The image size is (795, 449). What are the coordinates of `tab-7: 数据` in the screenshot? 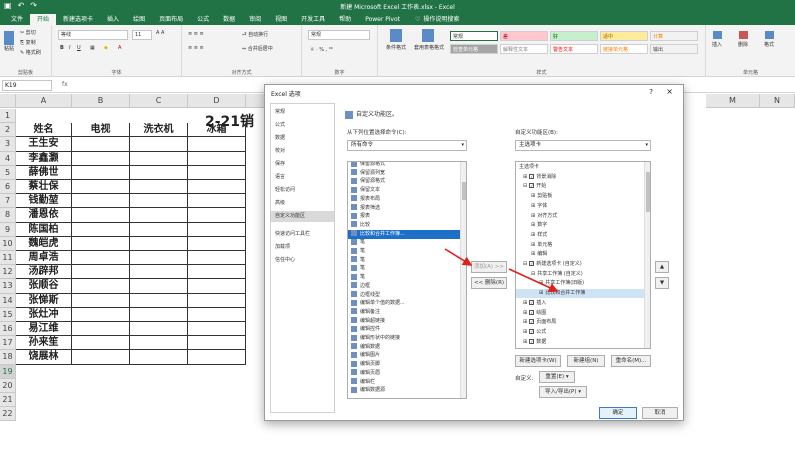 It's located at (229, 19).